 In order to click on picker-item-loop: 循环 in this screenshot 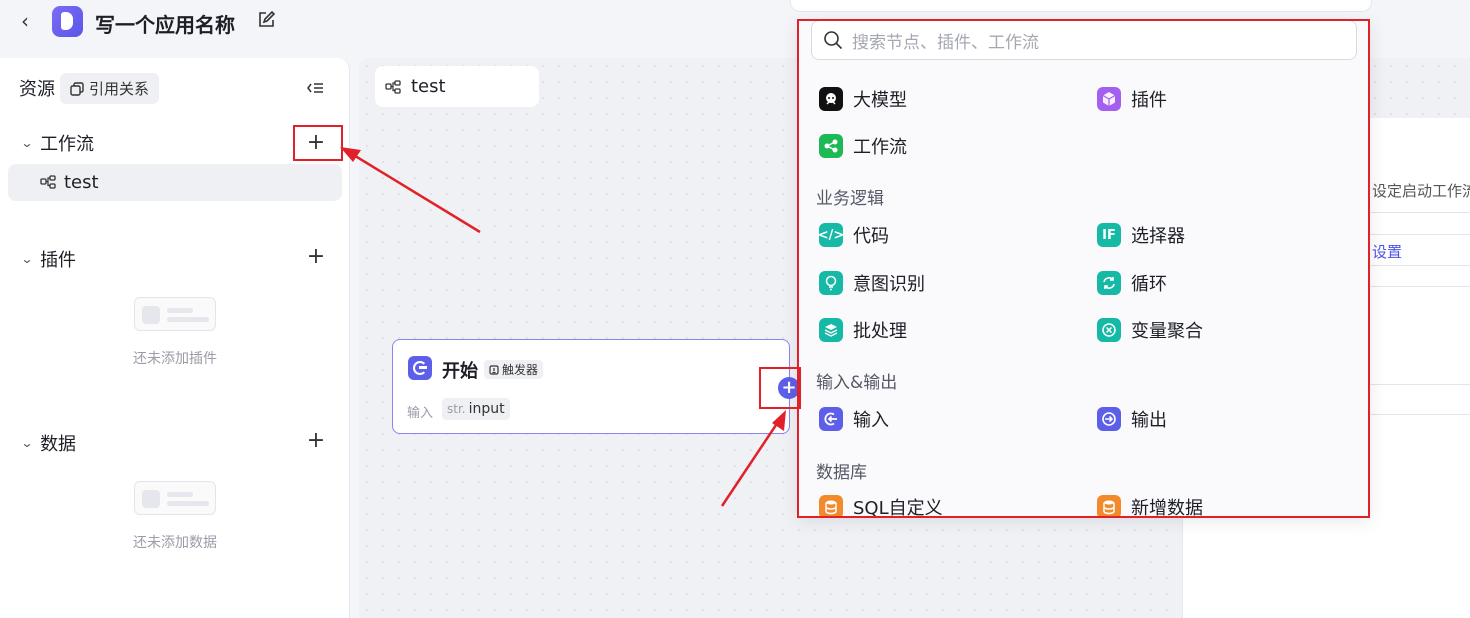, I will do `click(1132, 283)`.